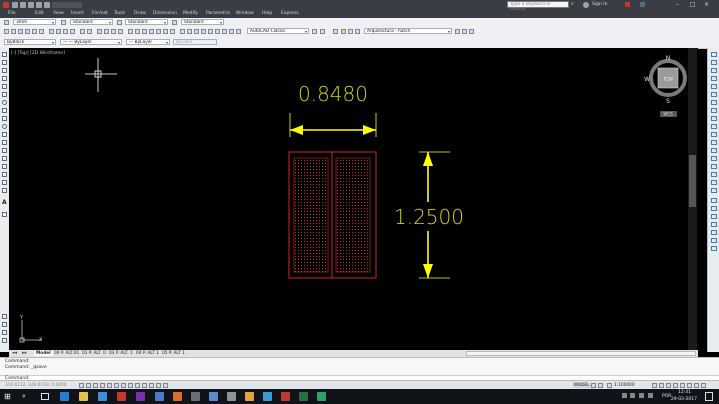 The width and height of the screenshot is (719, 404). I want to click on right-tool-12-icon, so click(714, 142).